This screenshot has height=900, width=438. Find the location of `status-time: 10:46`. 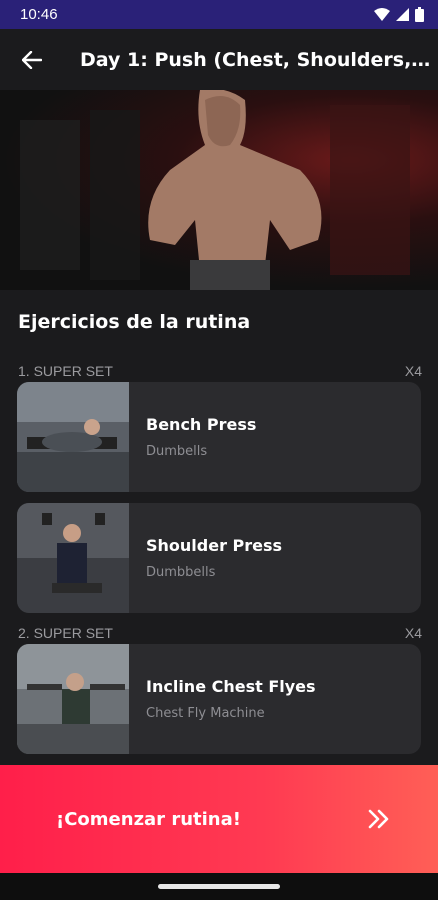

status-time: 10:46 is located at coordinates (39, 14).